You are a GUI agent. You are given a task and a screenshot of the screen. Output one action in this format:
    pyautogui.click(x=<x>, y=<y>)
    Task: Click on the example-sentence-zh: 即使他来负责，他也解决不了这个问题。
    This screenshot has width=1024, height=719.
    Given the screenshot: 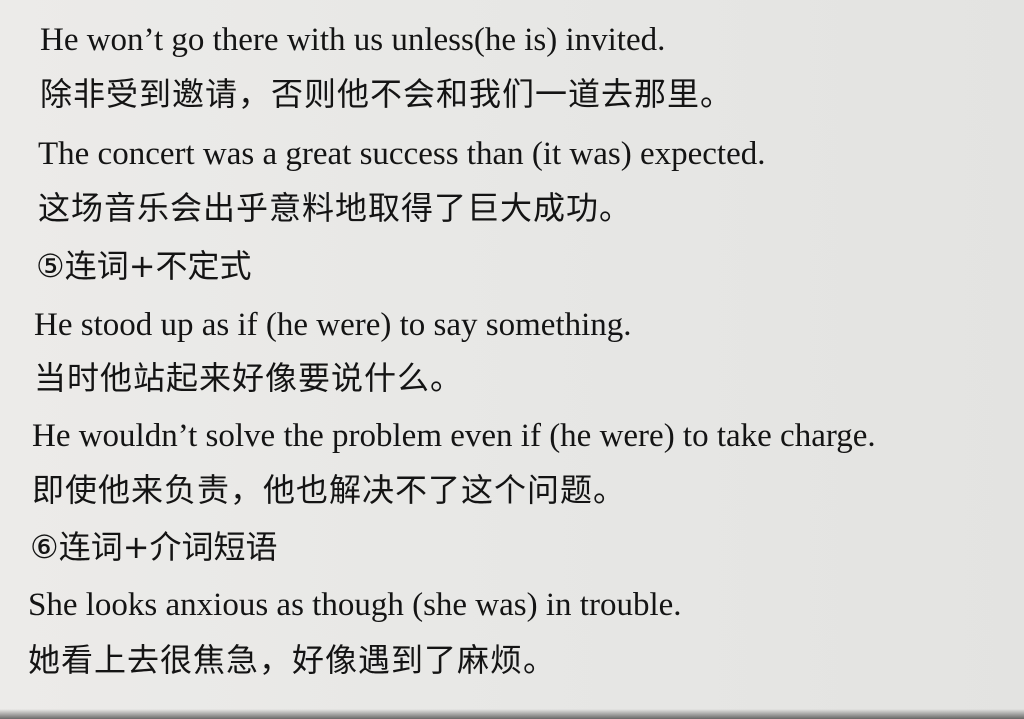 What is the action you would take?
    pyautogui.click(x=329, y=490)
    